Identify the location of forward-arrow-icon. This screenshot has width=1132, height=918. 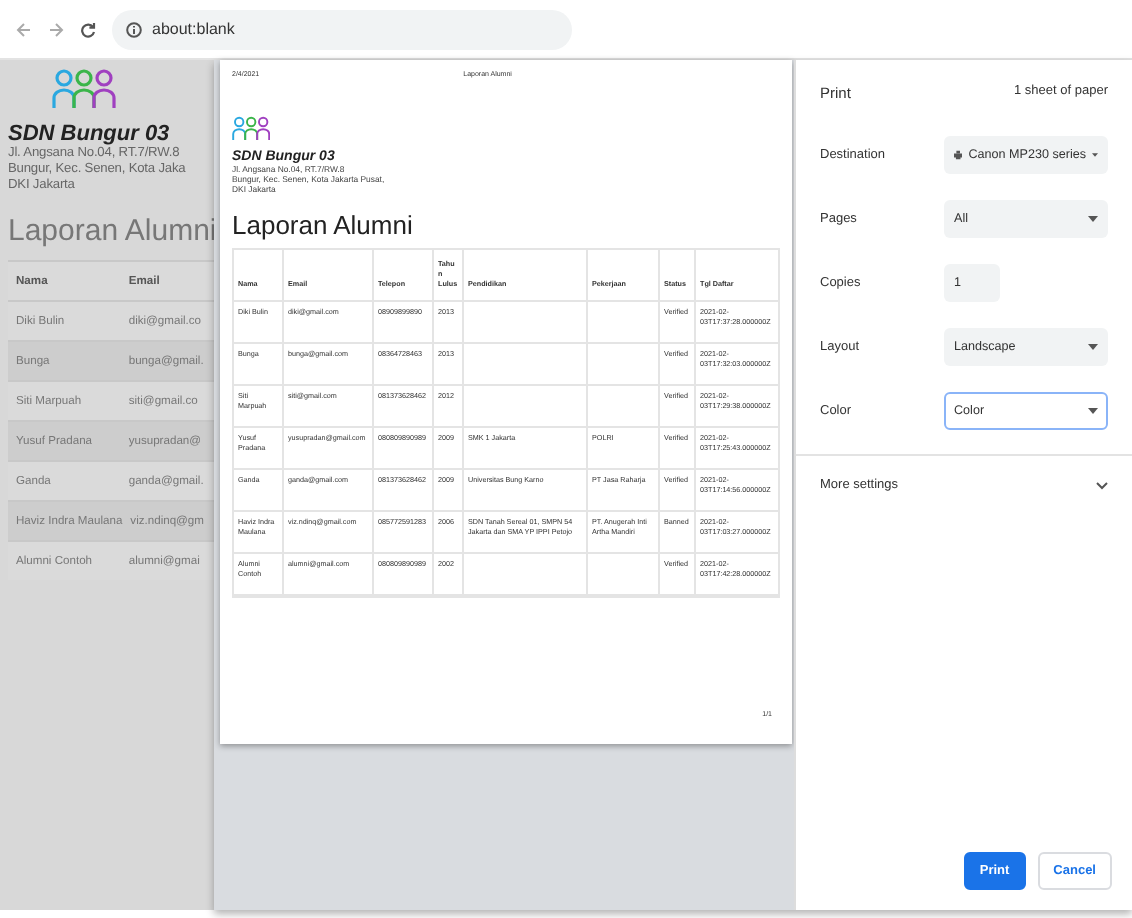
(56, 29).